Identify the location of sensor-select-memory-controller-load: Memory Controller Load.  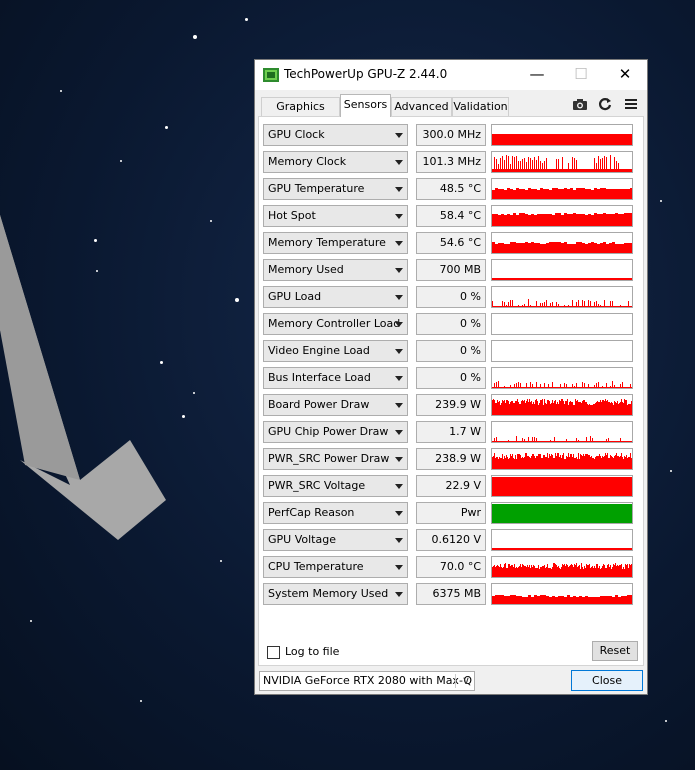
(335, 324).